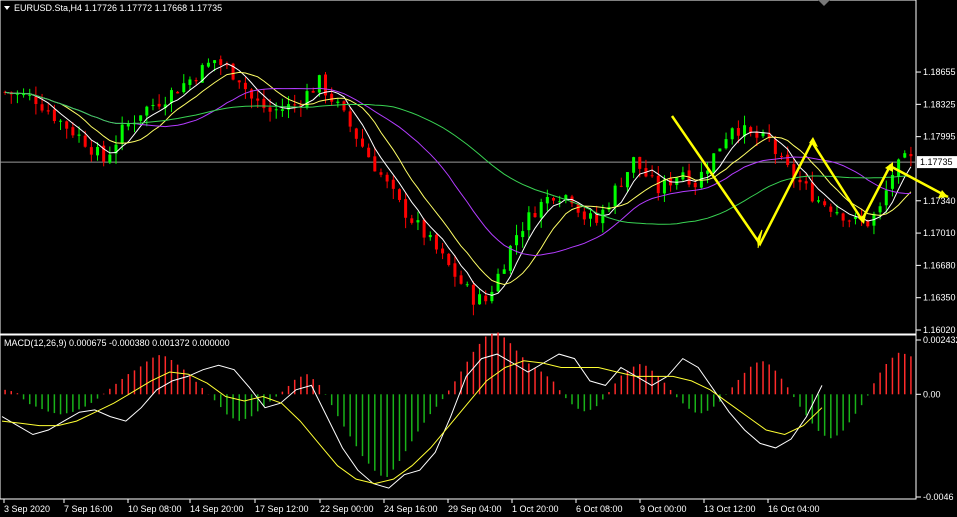  I want to click on price-tick-label: 1.16680, so click(939, 265).